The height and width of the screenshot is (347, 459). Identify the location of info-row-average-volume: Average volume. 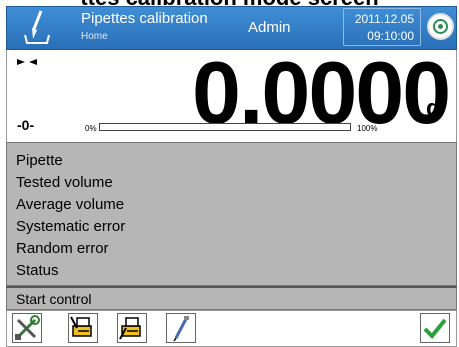
(70, 204).